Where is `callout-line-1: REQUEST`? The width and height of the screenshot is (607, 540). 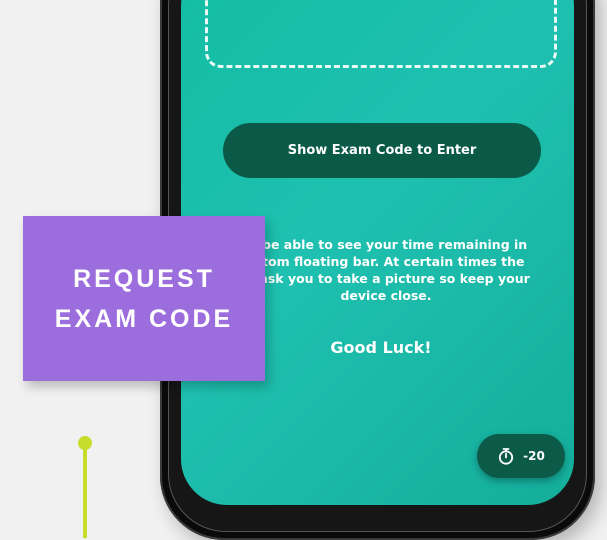
callout-line-1: REQUEST is located at coordinates (144, 278).